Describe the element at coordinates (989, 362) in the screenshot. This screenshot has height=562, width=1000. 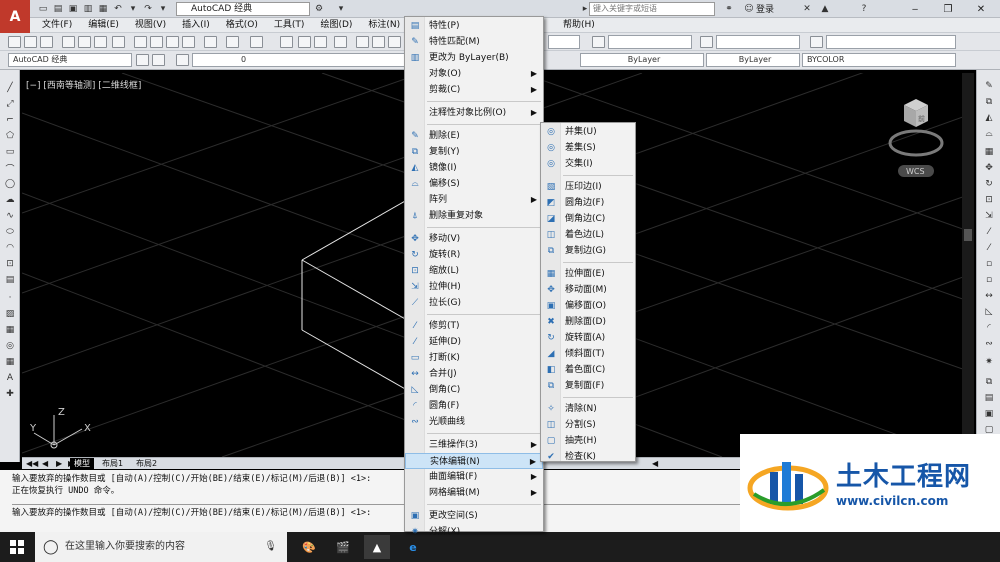
I see `explode-icon: ✷` at that location.